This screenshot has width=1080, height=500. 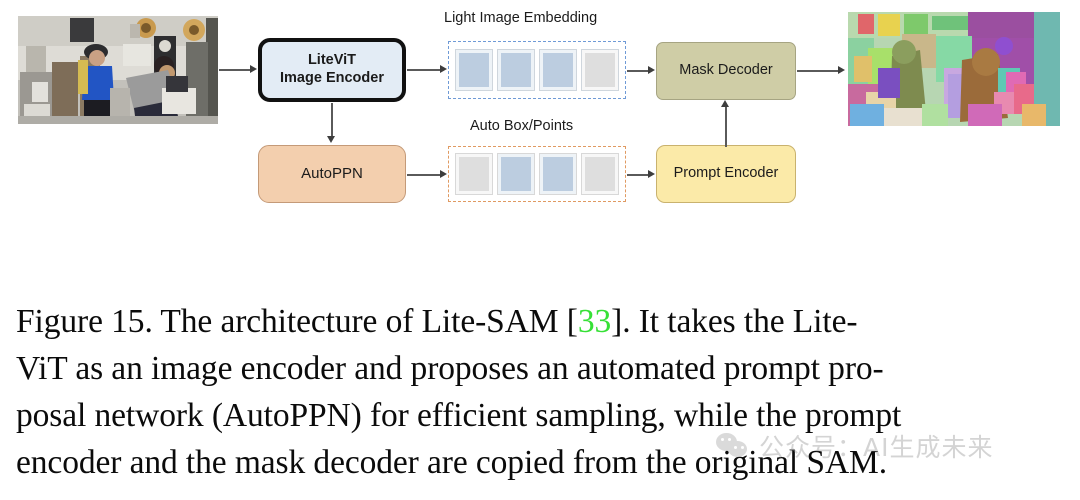 I want to click on connector-prompts-to-prompt-encoder, so click(x=638, y=175).